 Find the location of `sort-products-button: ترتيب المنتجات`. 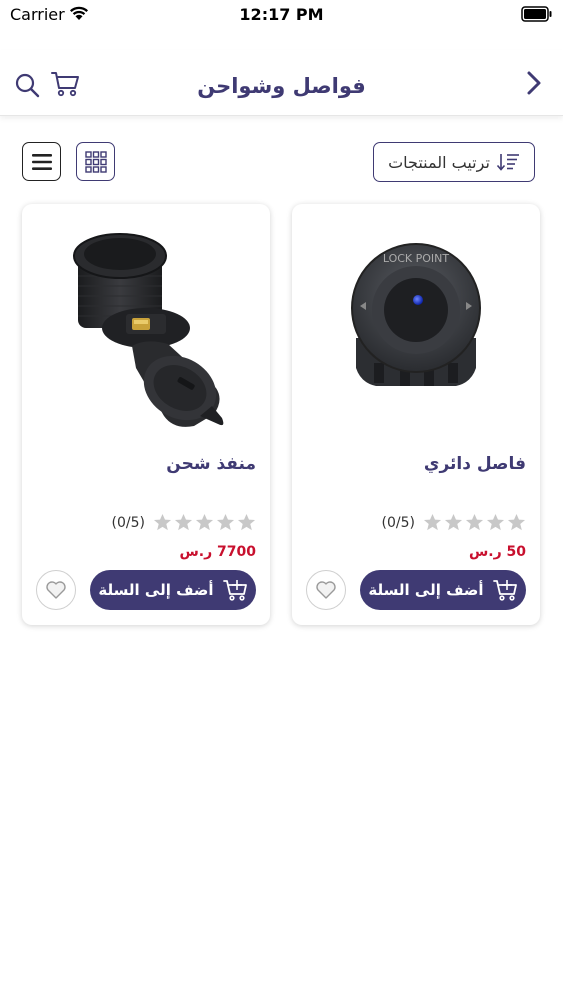

sort-products-button: ترتيب المنتجات is located at coordinates (454, 162).